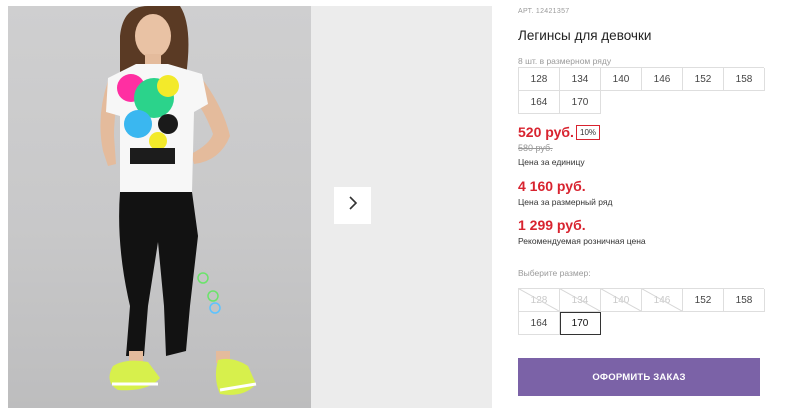 Image resolution: width=800 pixels, height=408 pixels. I want to click on pack-size-cell: 170, so click(580, 102).